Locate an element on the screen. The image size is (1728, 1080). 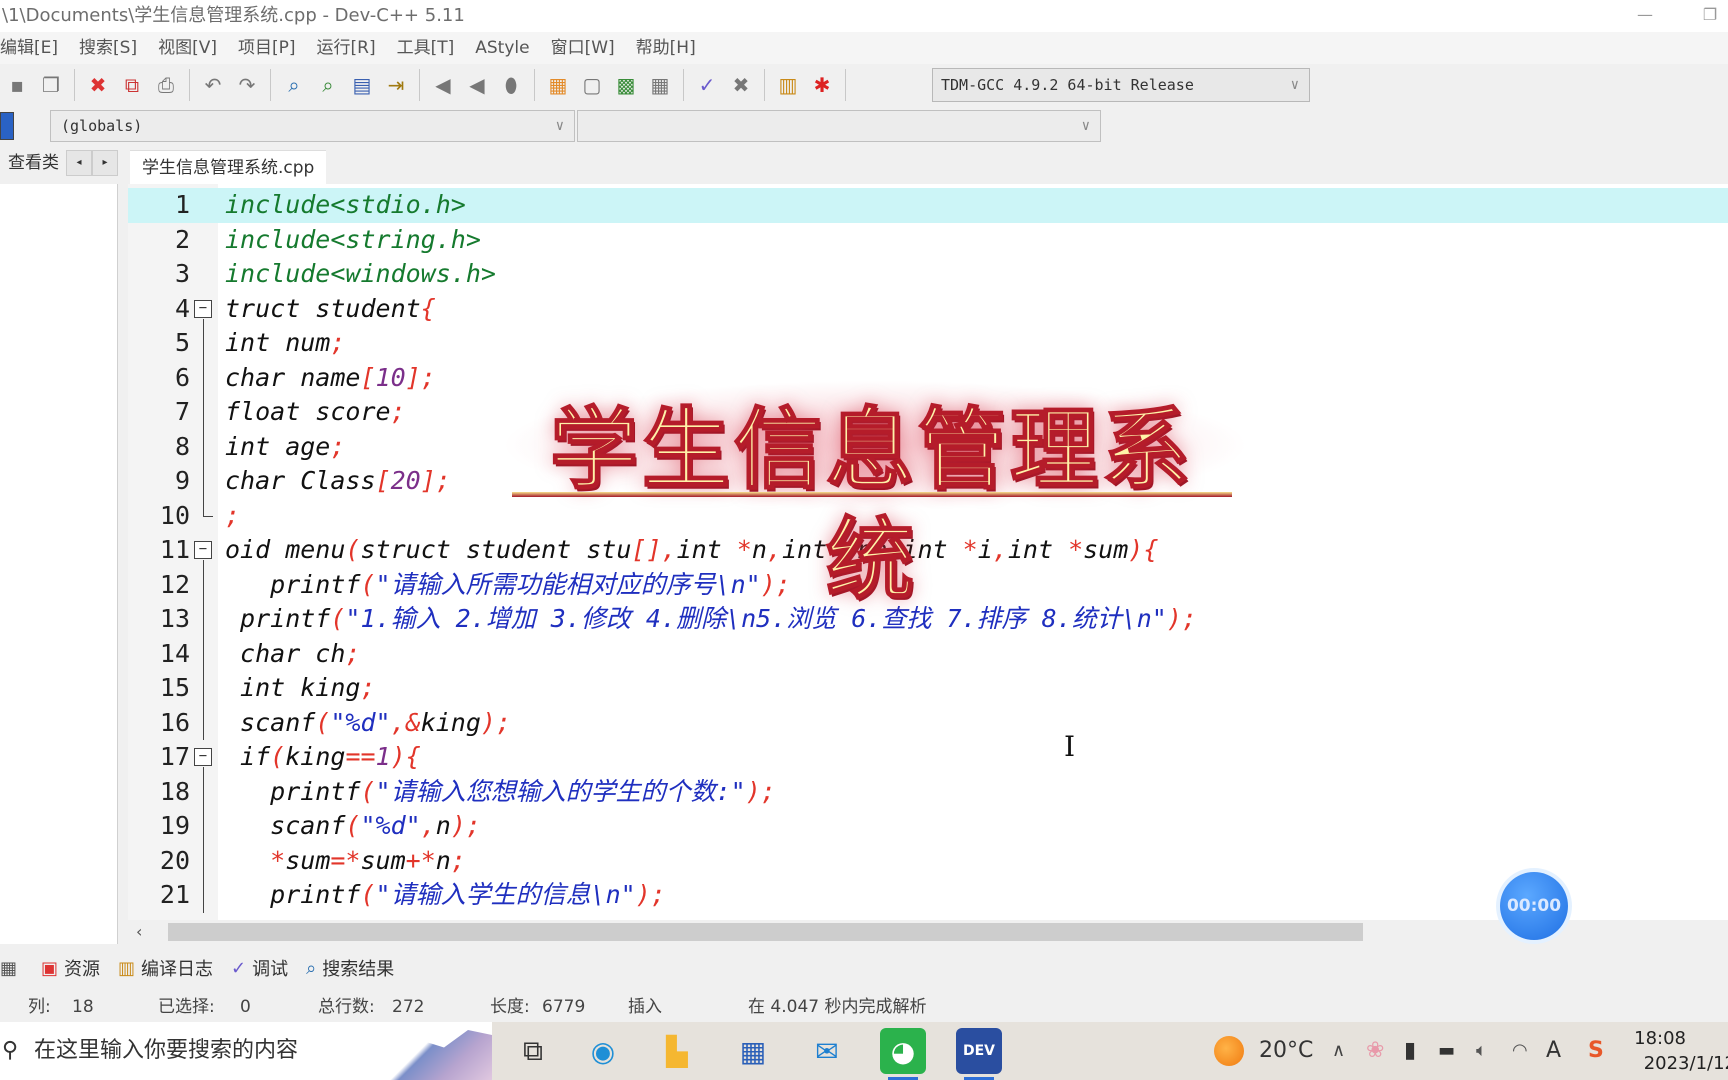
bottom-tab: ⌕ 搜索结果 is located at coordinates (350, 968).